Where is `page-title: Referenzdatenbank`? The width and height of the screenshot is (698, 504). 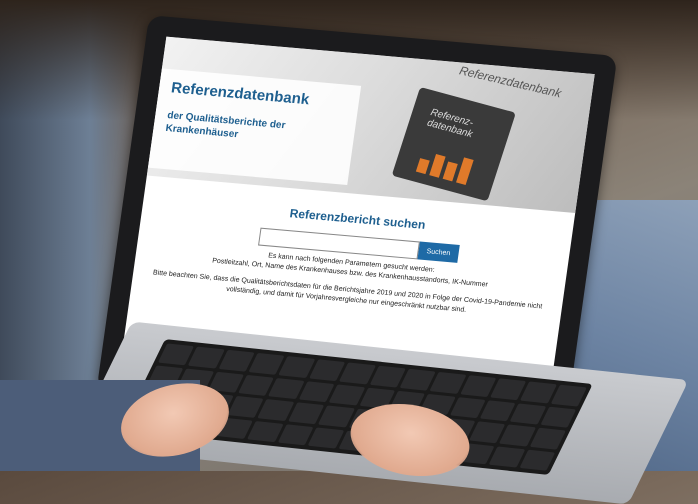
page-title: Referenzdatenbank is located at coordinates (240, 94).